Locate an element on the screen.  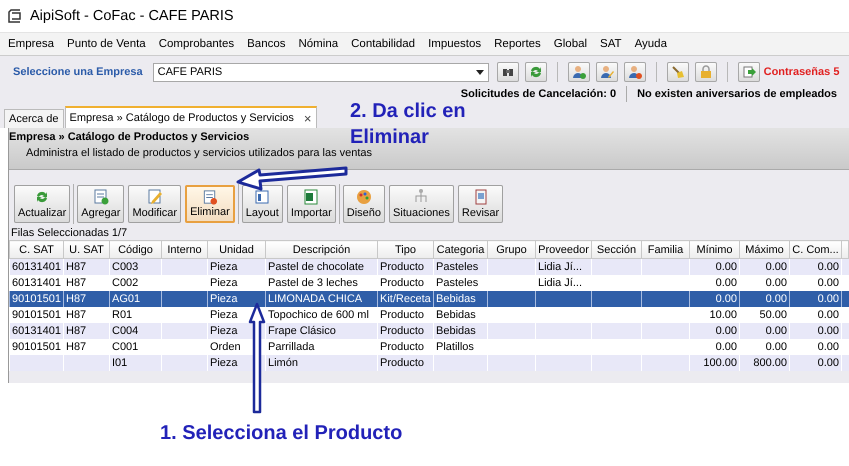
anniversary-status: No existen aniversarios de empleados is located at coordinates (737, 94).